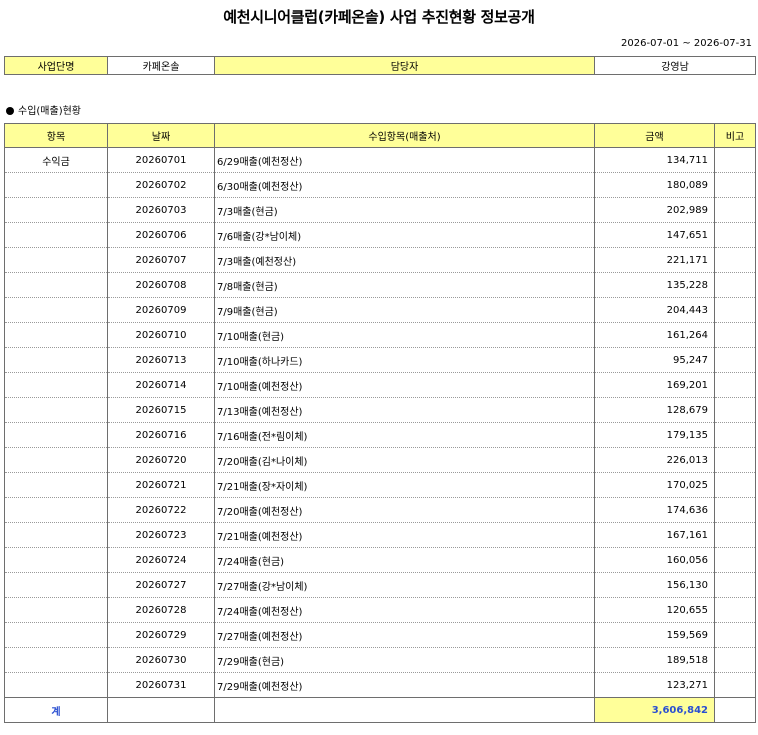 This screenshot has height=735, width=758. I want to click on row-amount: 204,443, so click(654, 310).